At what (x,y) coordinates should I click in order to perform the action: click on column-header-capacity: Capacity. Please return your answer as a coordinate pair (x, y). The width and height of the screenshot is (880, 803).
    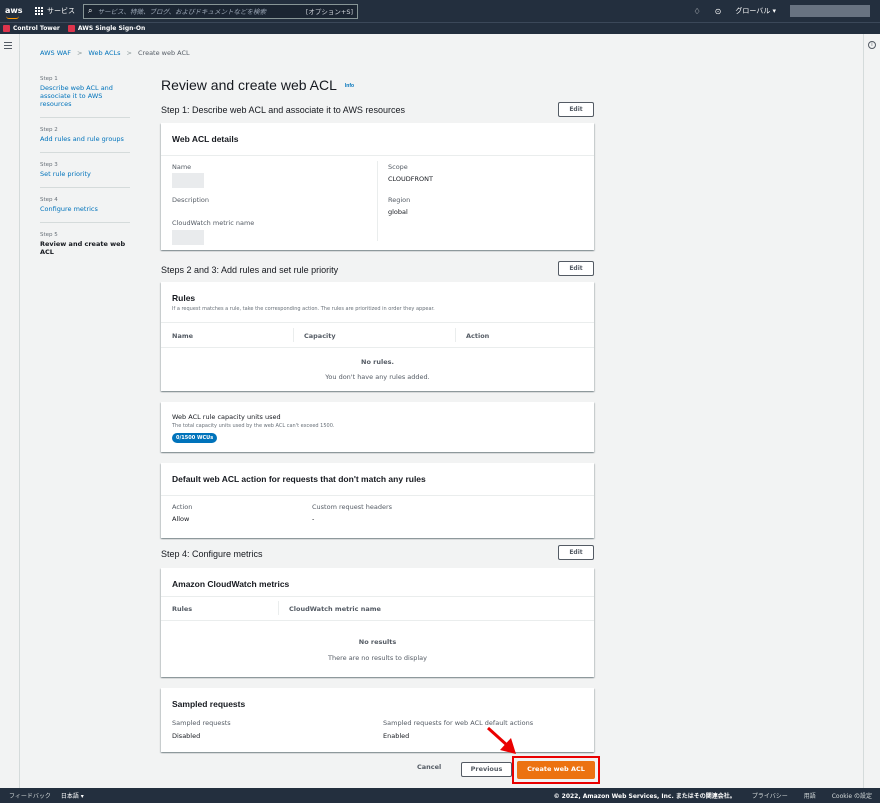
    Looking at the image, I should click on (320, 336).